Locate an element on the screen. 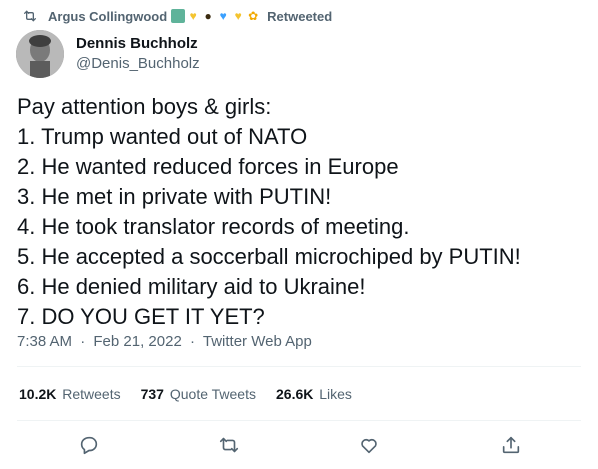  quote-tweets-stat: 737 Quote Tweets is located at coordinates (198, 394).